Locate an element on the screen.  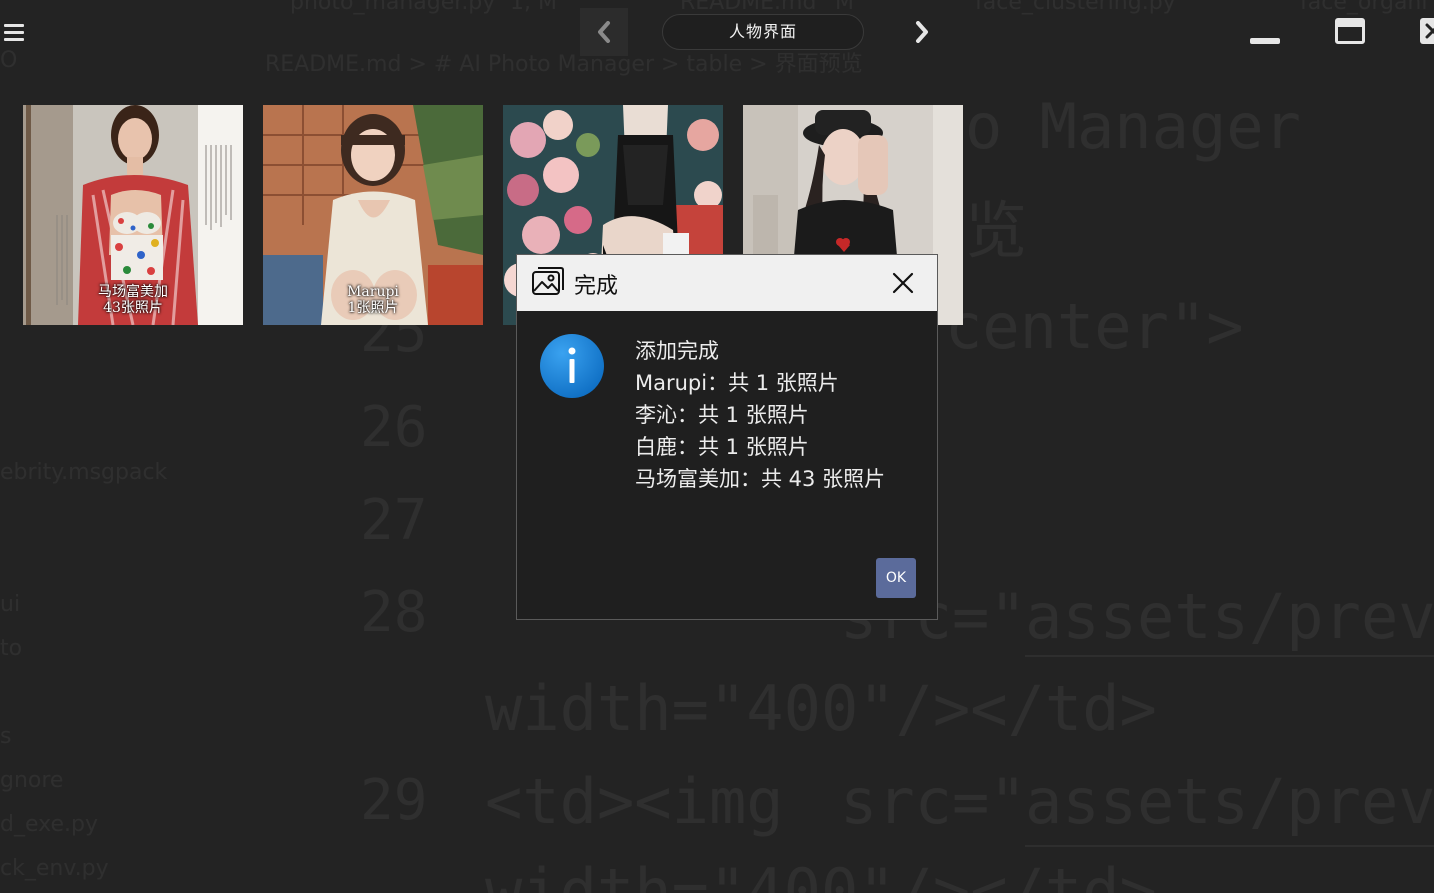
prev-page-button is located at coordinates (604, 32).